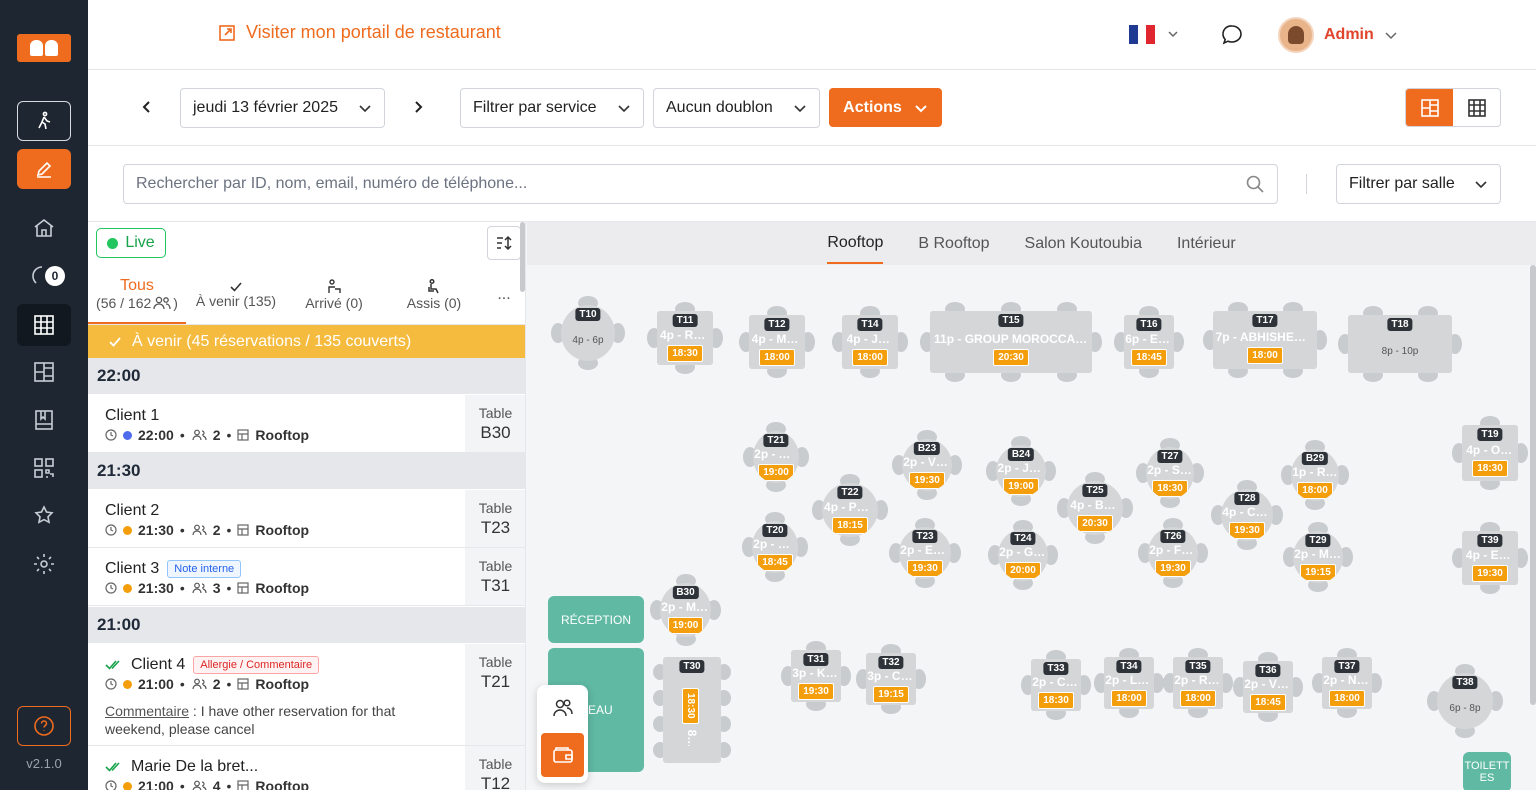 This screenshot has height=790, width=1536. I want to click on floor-table: T11 4p - RO... 18:30, so click(685, 338).